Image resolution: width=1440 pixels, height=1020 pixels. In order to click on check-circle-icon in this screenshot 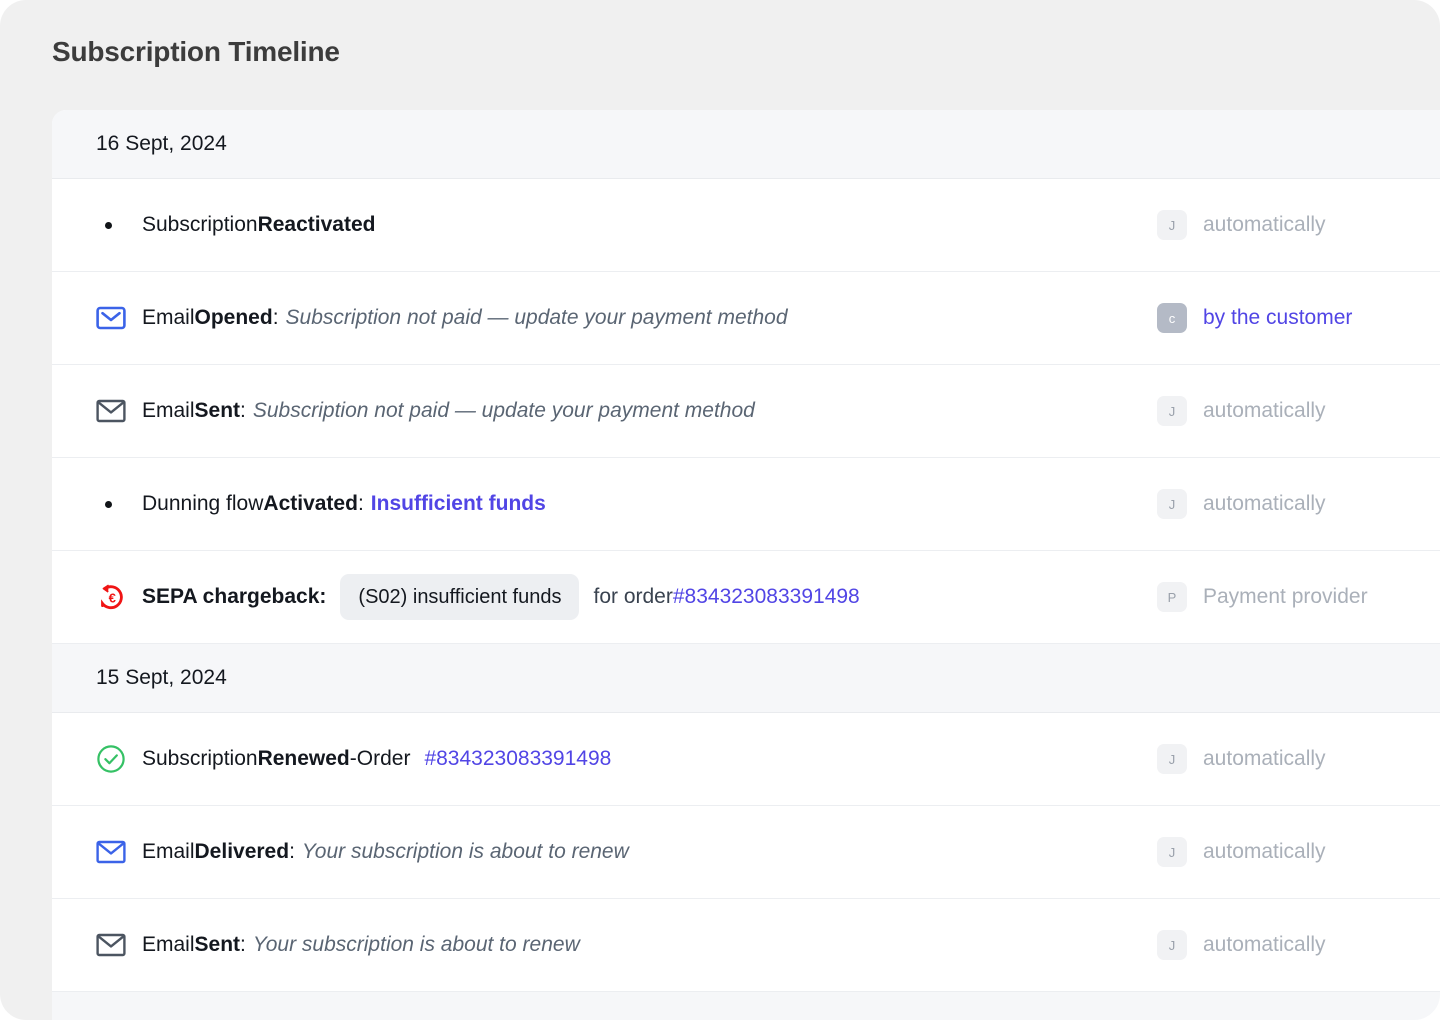, I will do `click(119, 759)`.